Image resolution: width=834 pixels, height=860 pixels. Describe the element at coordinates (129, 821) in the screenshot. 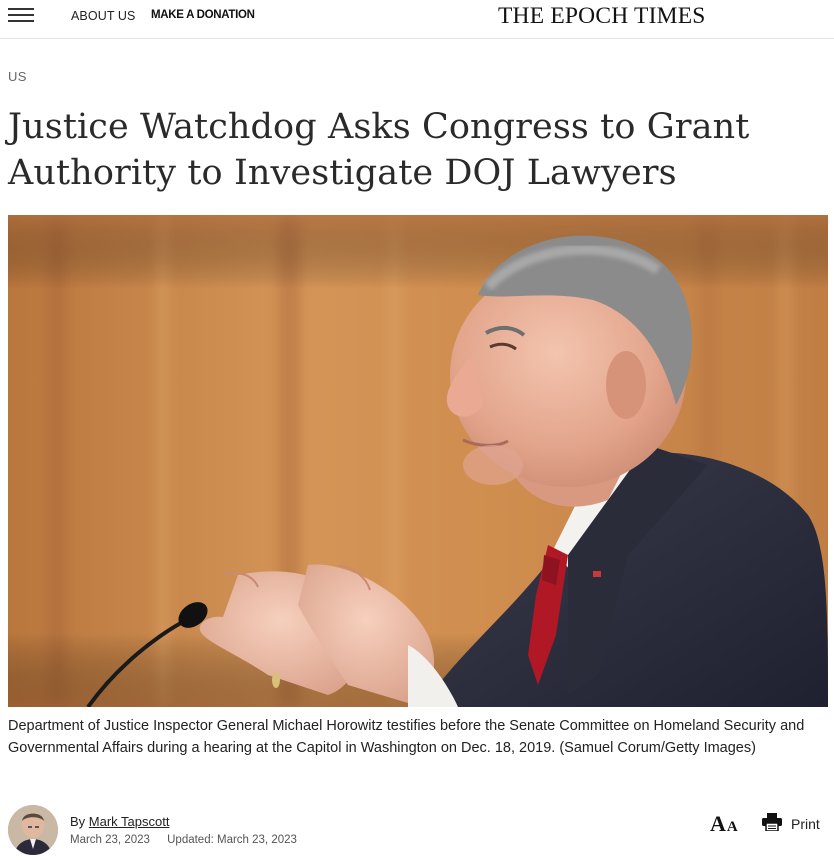

I see `author-link: Mark Tapscott` at that location.